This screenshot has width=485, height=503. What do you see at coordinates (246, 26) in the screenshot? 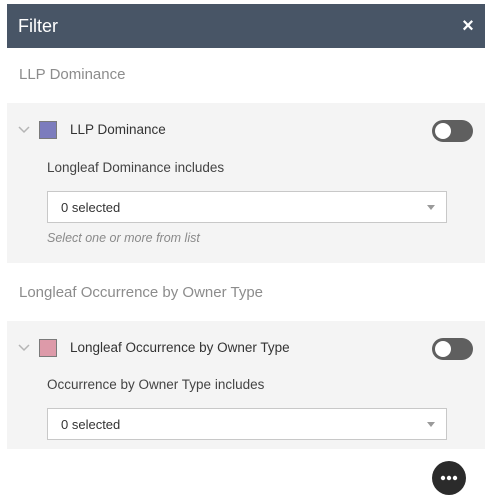
I see `panel-header: Filter ×` at bounding box center [246, 26].